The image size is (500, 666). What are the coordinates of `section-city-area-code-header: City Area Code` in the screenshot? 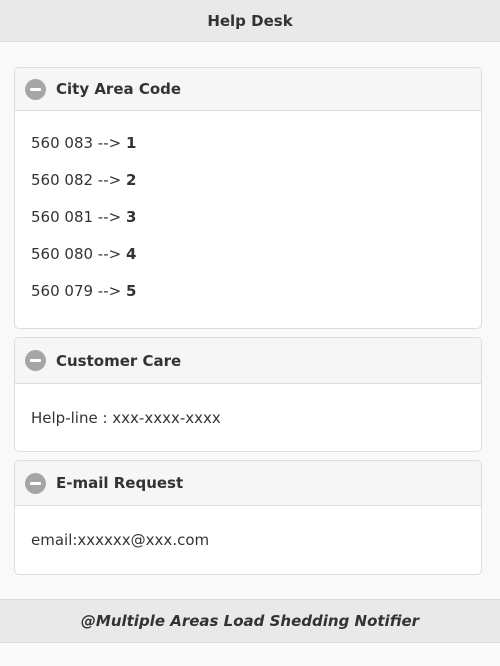 It's located at (248, 89).